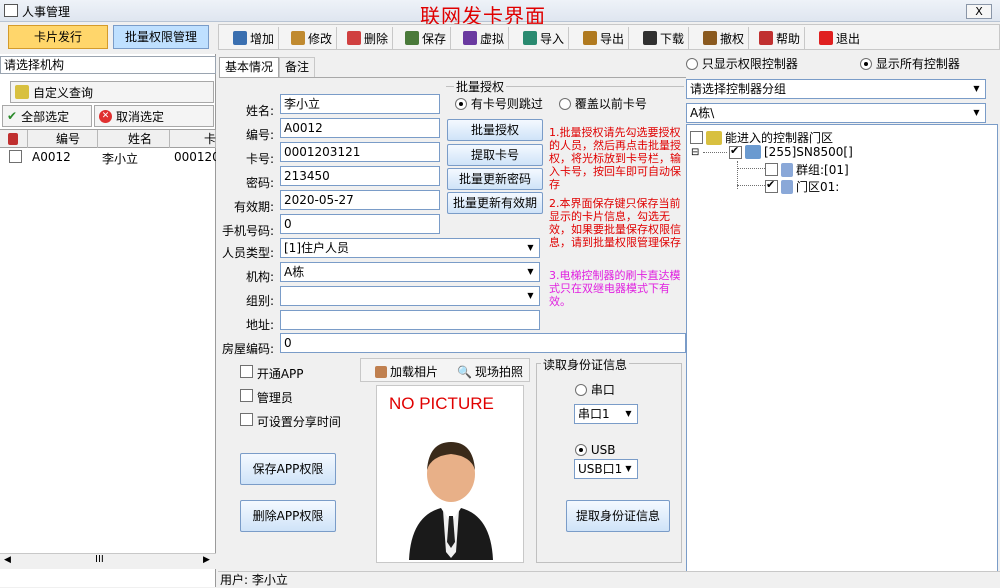 This screenshot has width=1000, height=588. I want to click on capture-photo-button: 🔍 现场拍照, so click(490, 371).